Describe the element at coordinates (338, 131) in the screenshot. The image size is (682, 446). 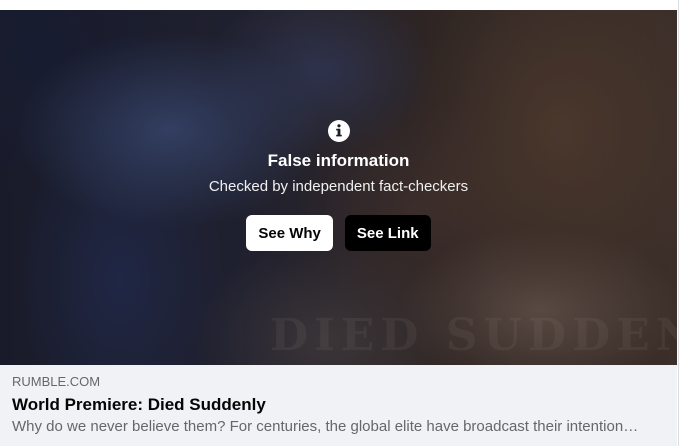
I see `info-icon` at that location.